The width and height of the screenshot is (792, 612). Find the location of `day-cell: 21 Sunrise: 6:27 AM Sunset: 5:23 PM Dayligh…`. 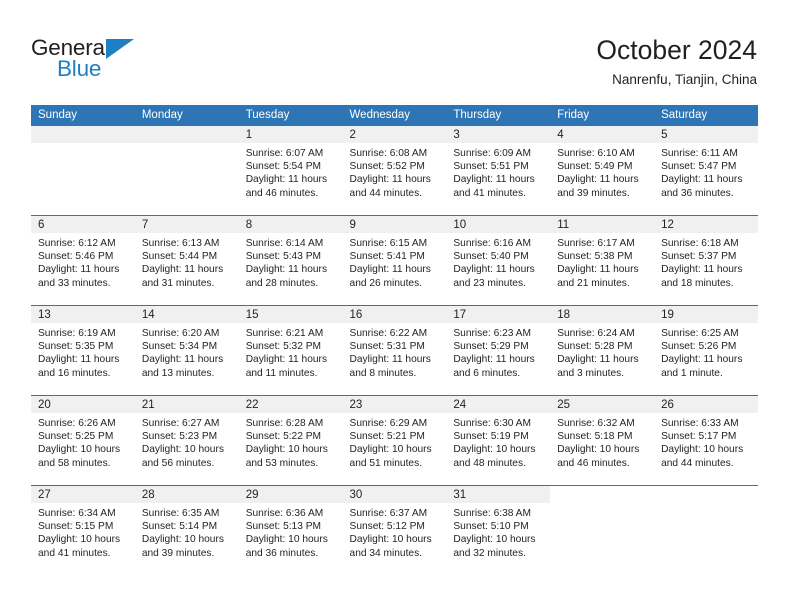

day-cell: 21 Sunrise: 6:27 AM Sunset: 5:23 PM Dayligh… is located at coordinates (186, 440).